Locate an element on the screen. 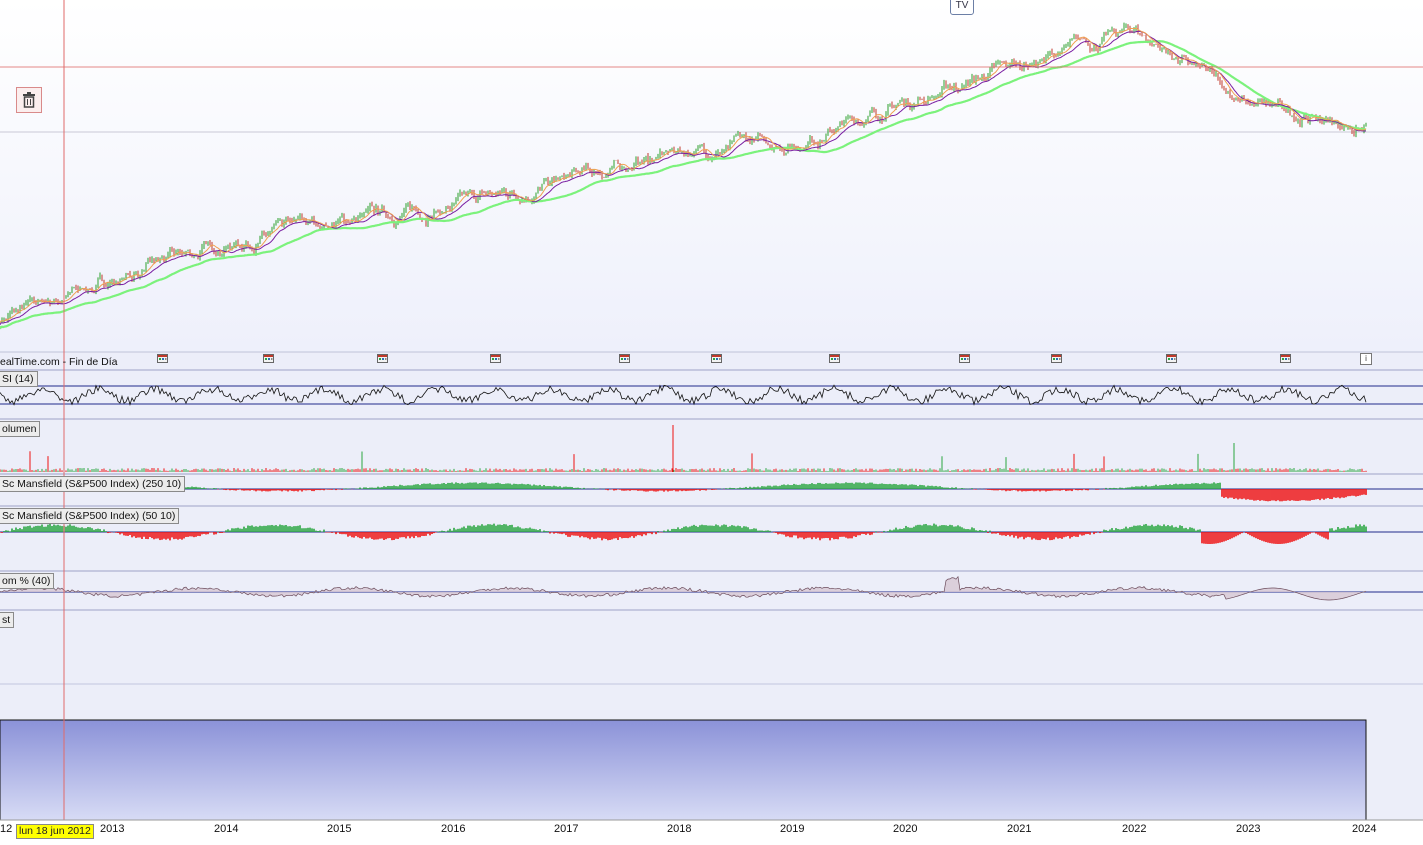 Image resolution: width=1423 pixels, height=845 pixels. cursor-date: lun 18 jun 2012 is located at coordinates (55, 831).